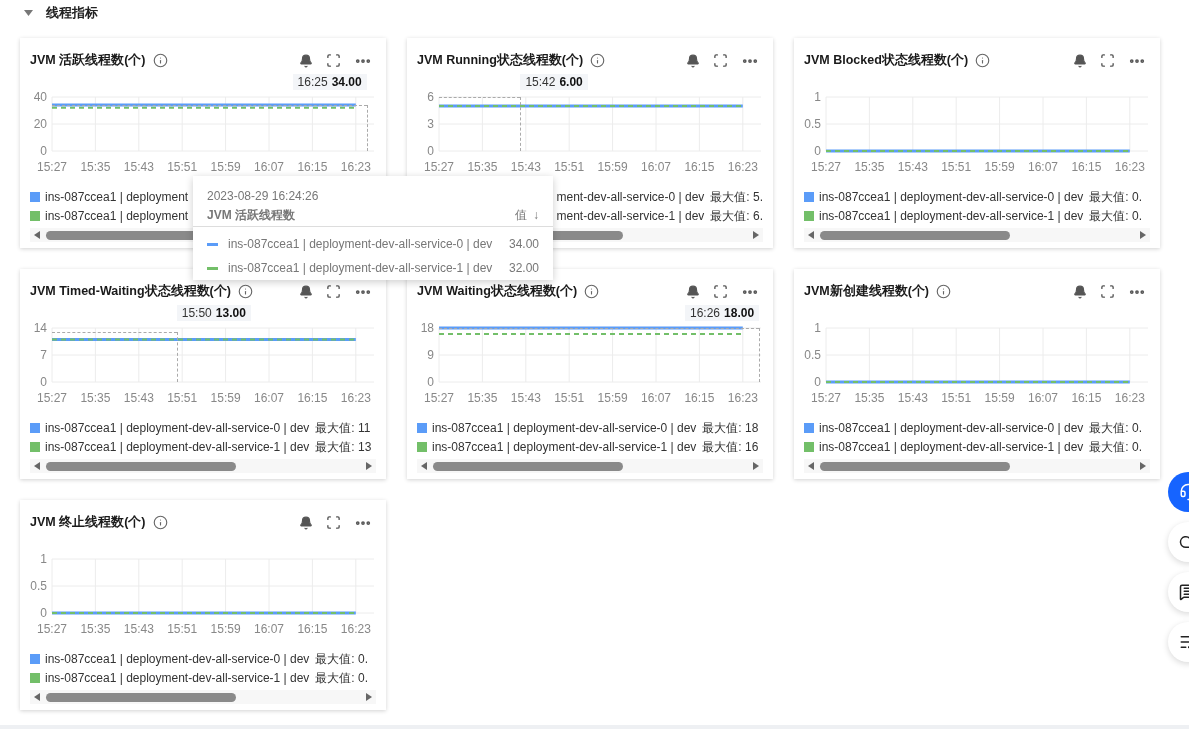 Image resolution: width=1189 pixels, height=729 pixels. Describe the element at coordinates (705, 313) in the screenshot. I see `hover-time: 16:26` at that location.